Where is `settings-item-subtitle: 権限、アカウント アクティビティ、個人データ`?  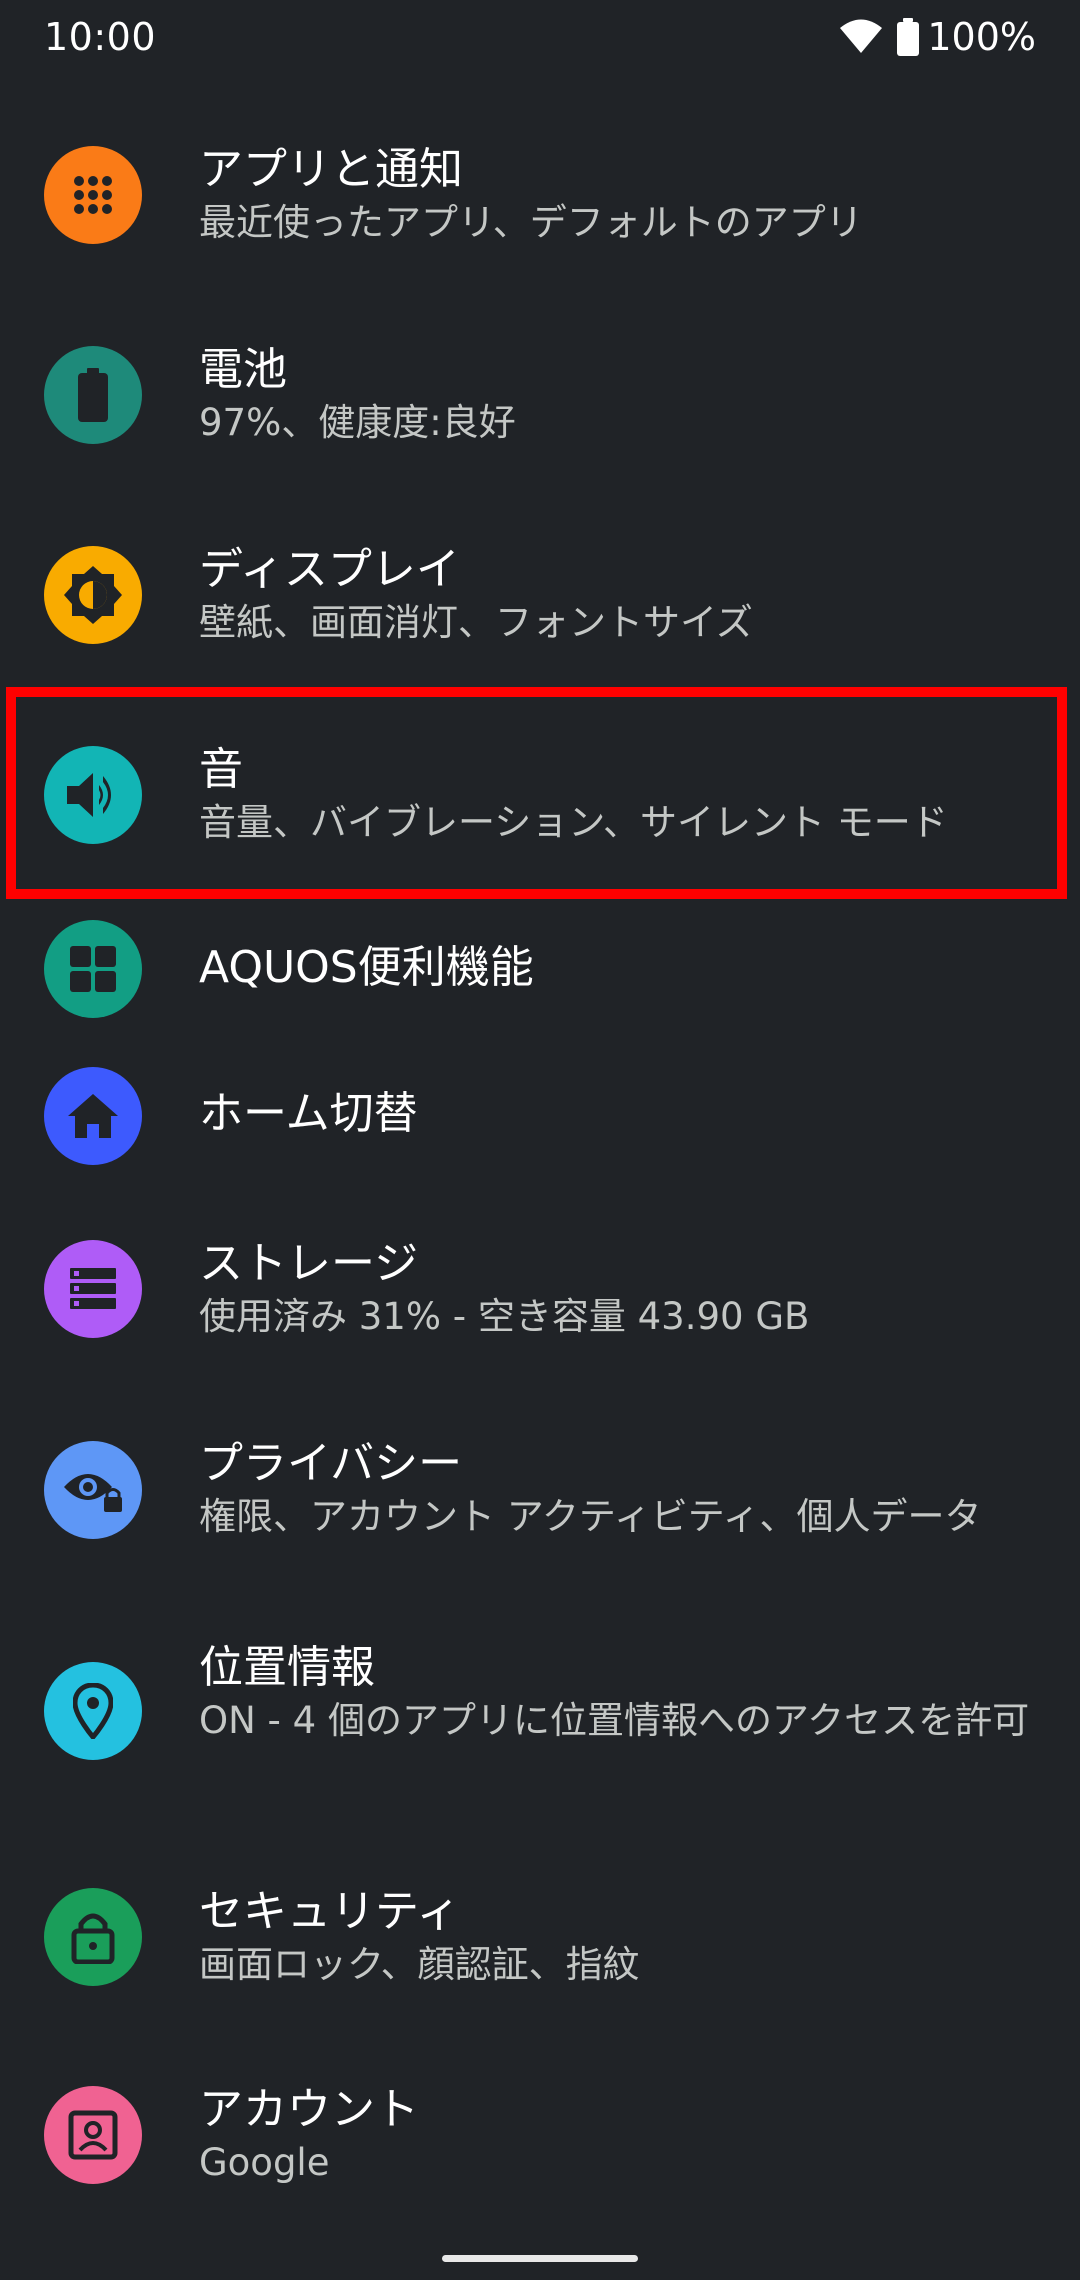
settings-item-subtitle: 権限、アカウント アクティビティ、個人データ is located at coordinates (590, 1516).